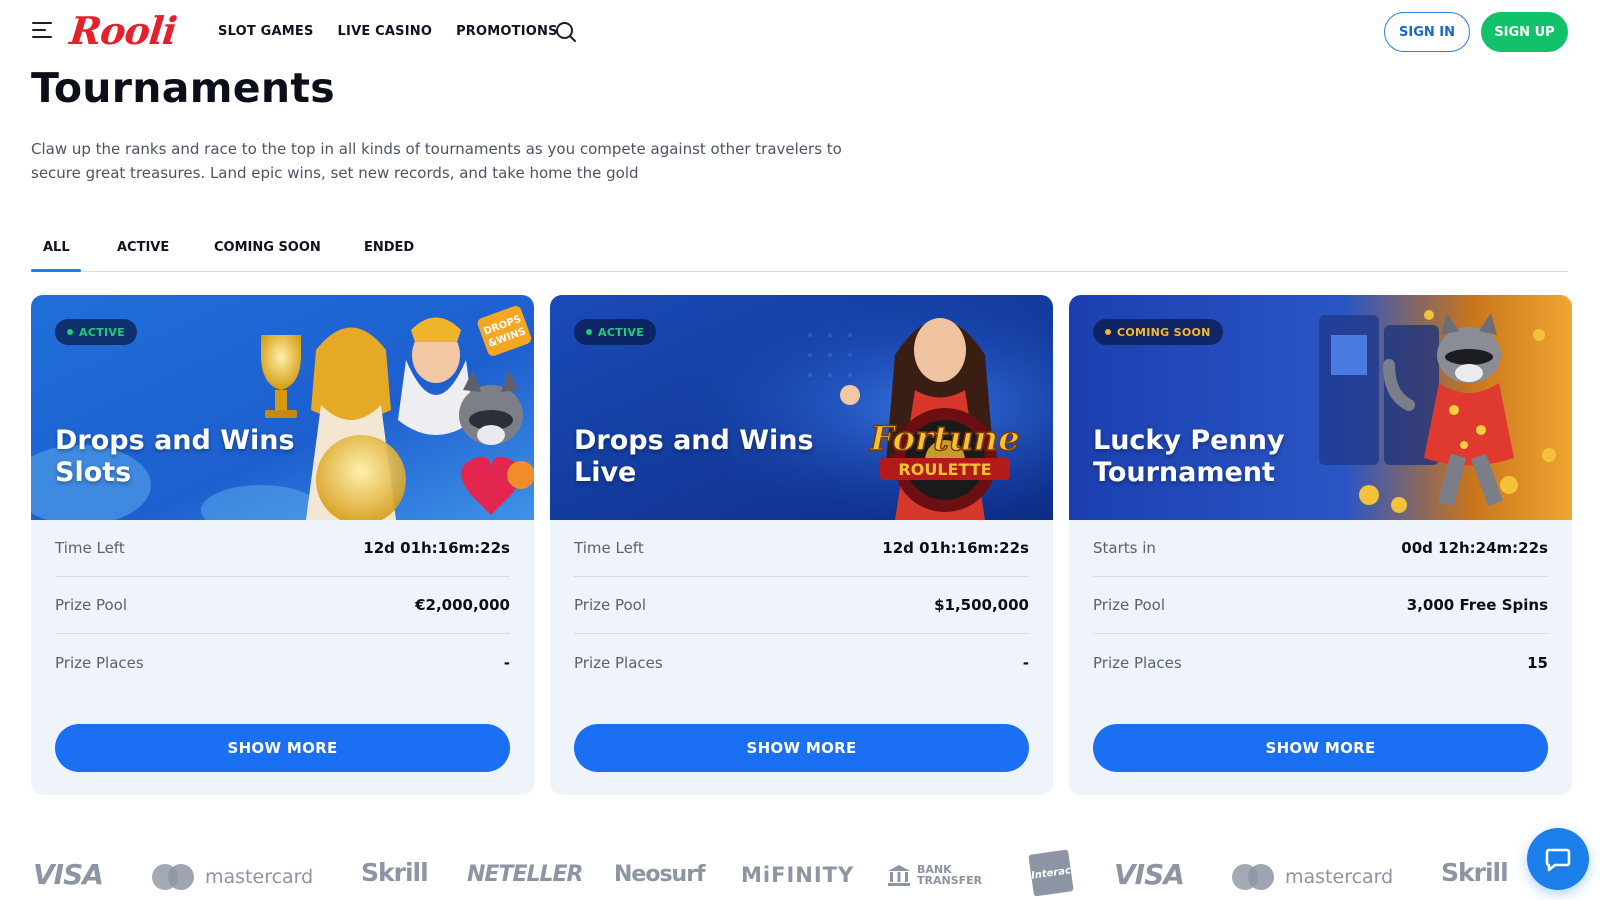  What do you see at coordinates (1158, 332) in the screenshot?
I see `status-badge: COMING SOON` at bounding box center [1158, 332].